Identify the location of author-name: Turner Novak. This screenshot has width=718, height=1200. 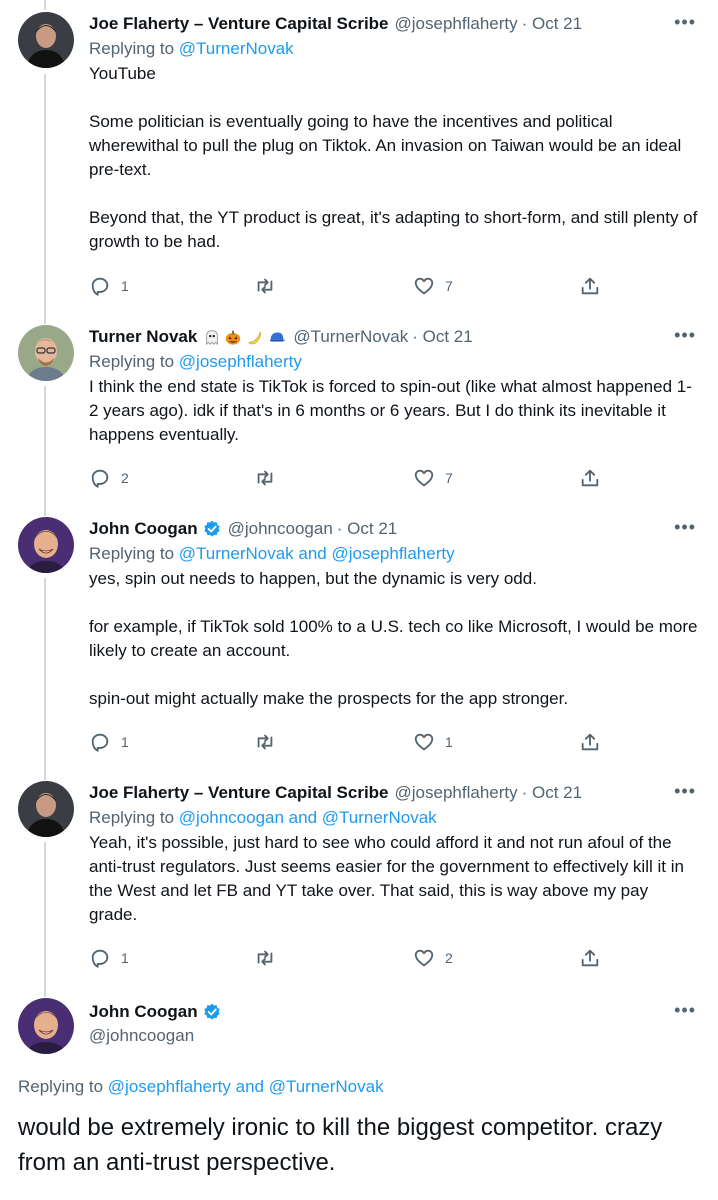
(143, 337).